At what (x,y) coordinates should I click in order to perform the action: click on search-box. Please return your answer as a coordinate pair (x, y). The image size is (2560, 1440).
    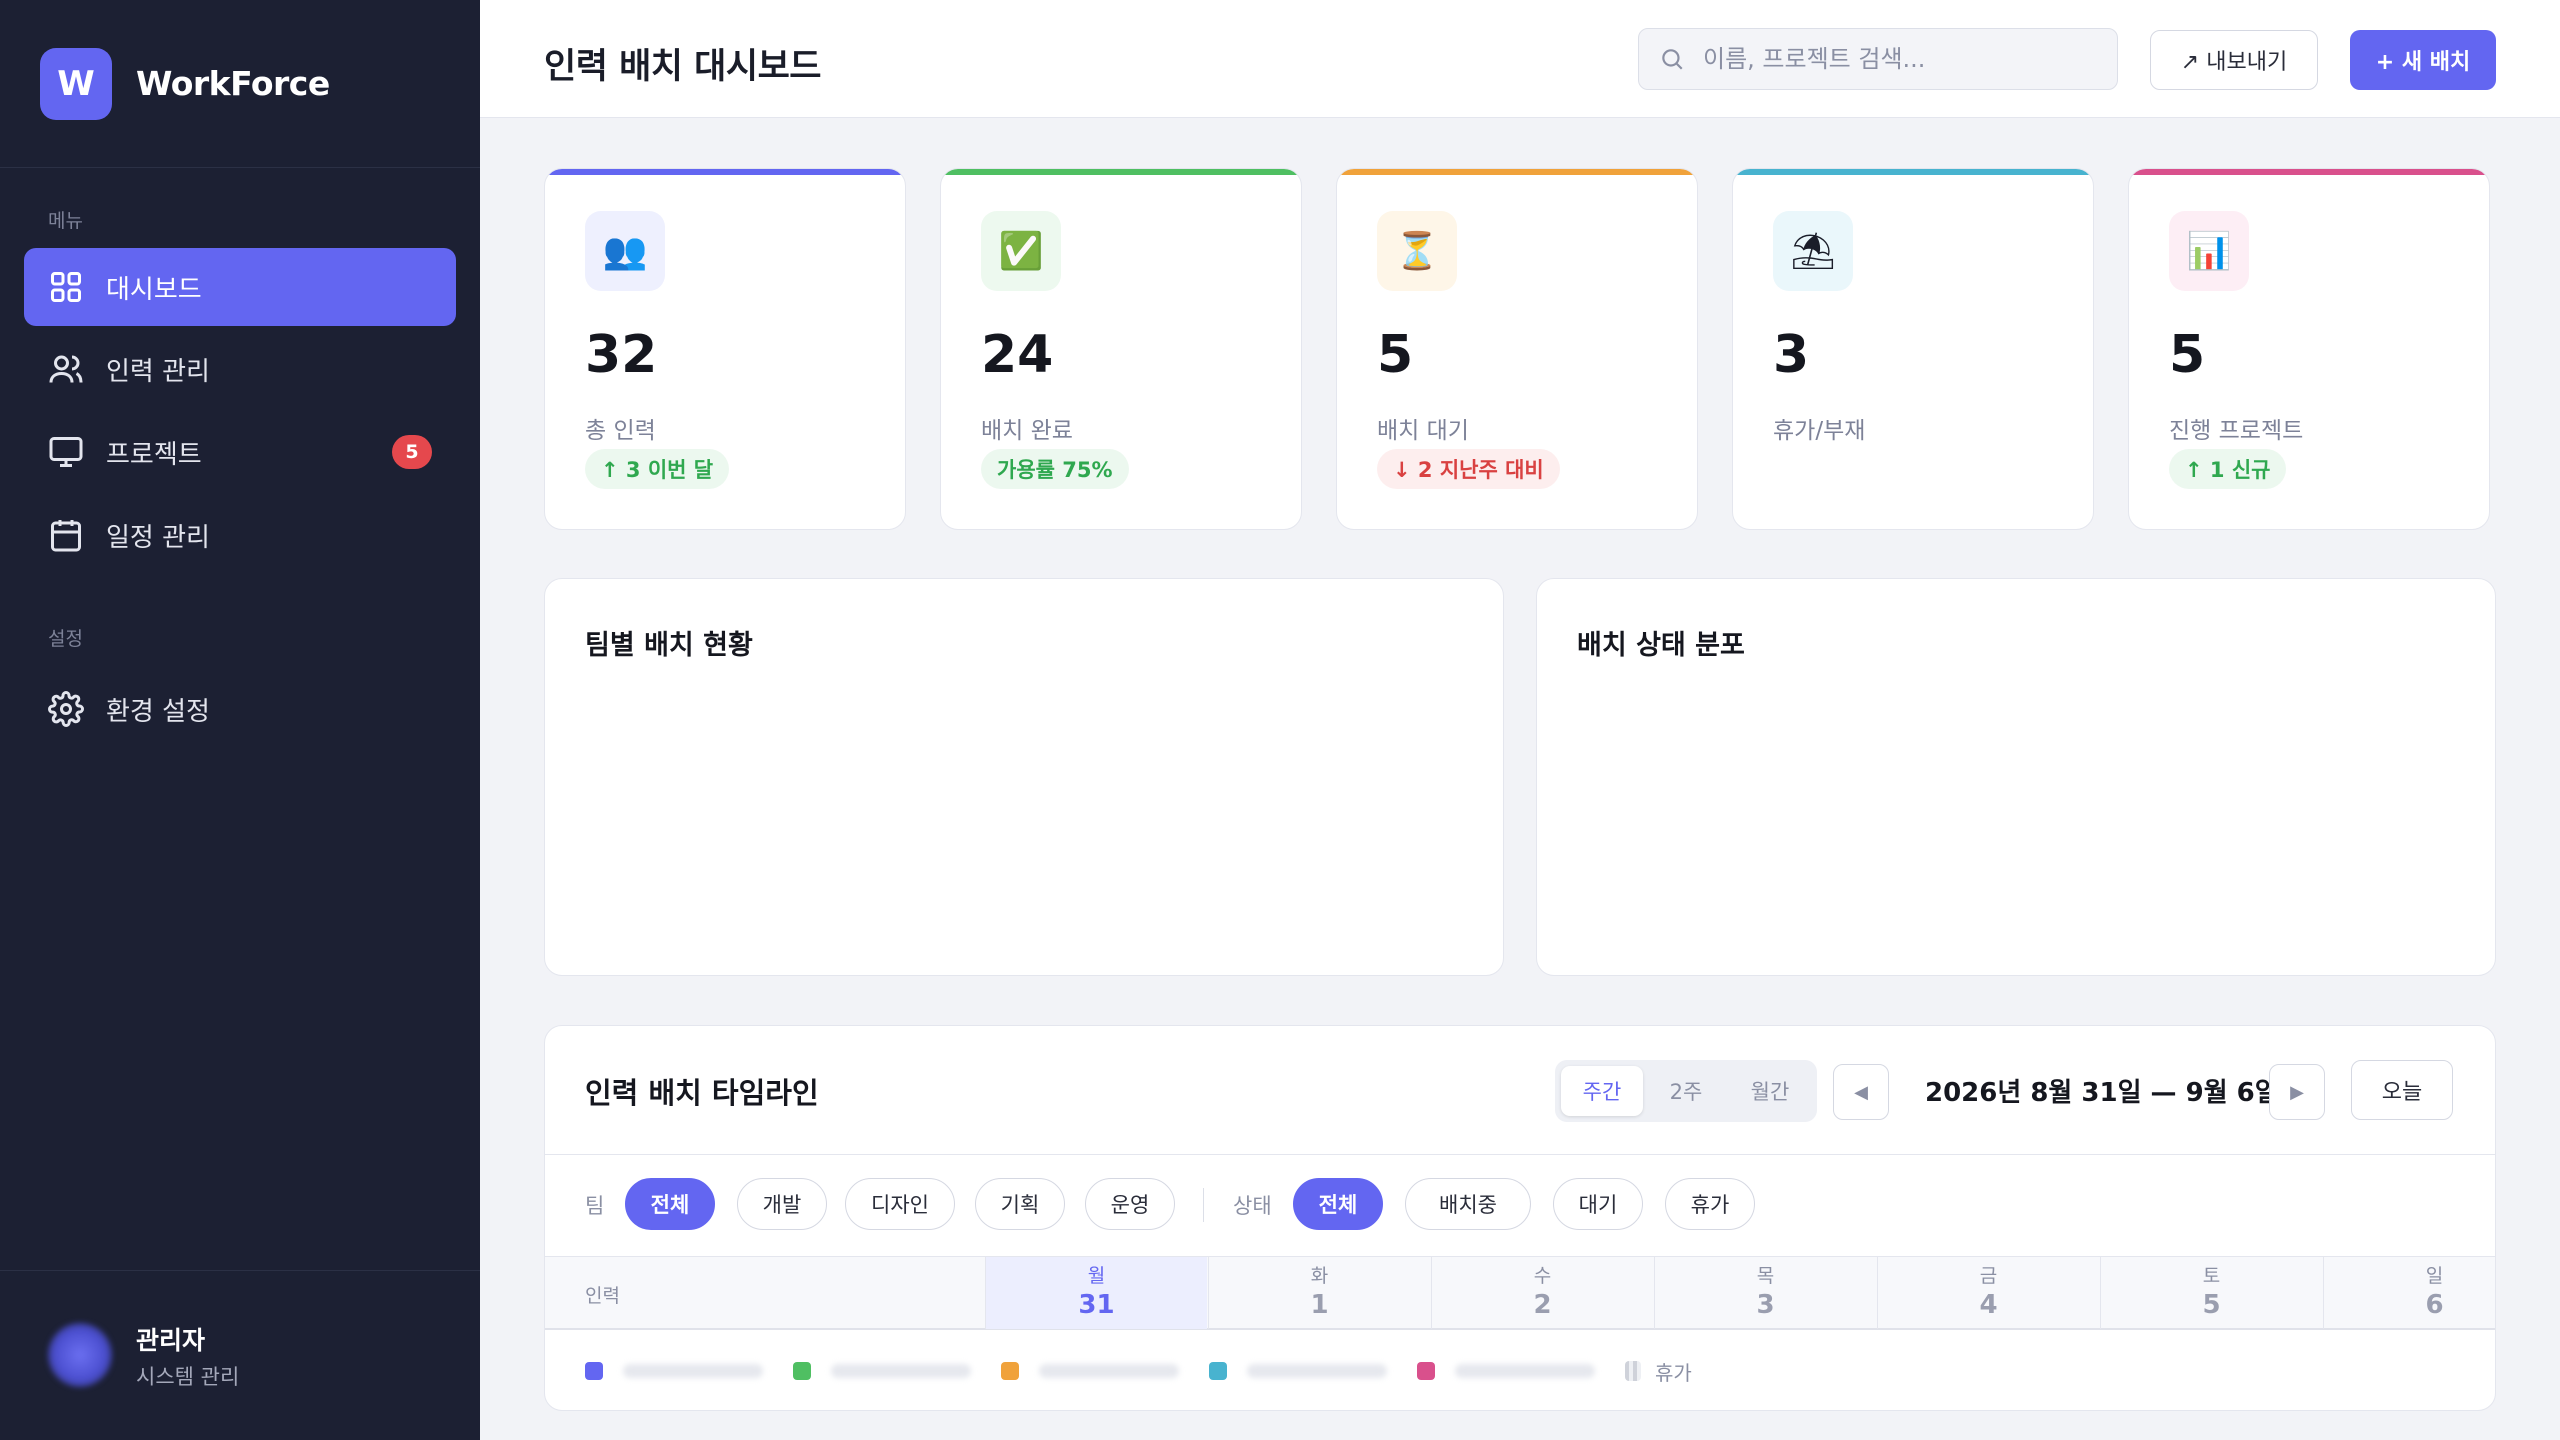
    Looking at the image, I should click on (1878, 59).